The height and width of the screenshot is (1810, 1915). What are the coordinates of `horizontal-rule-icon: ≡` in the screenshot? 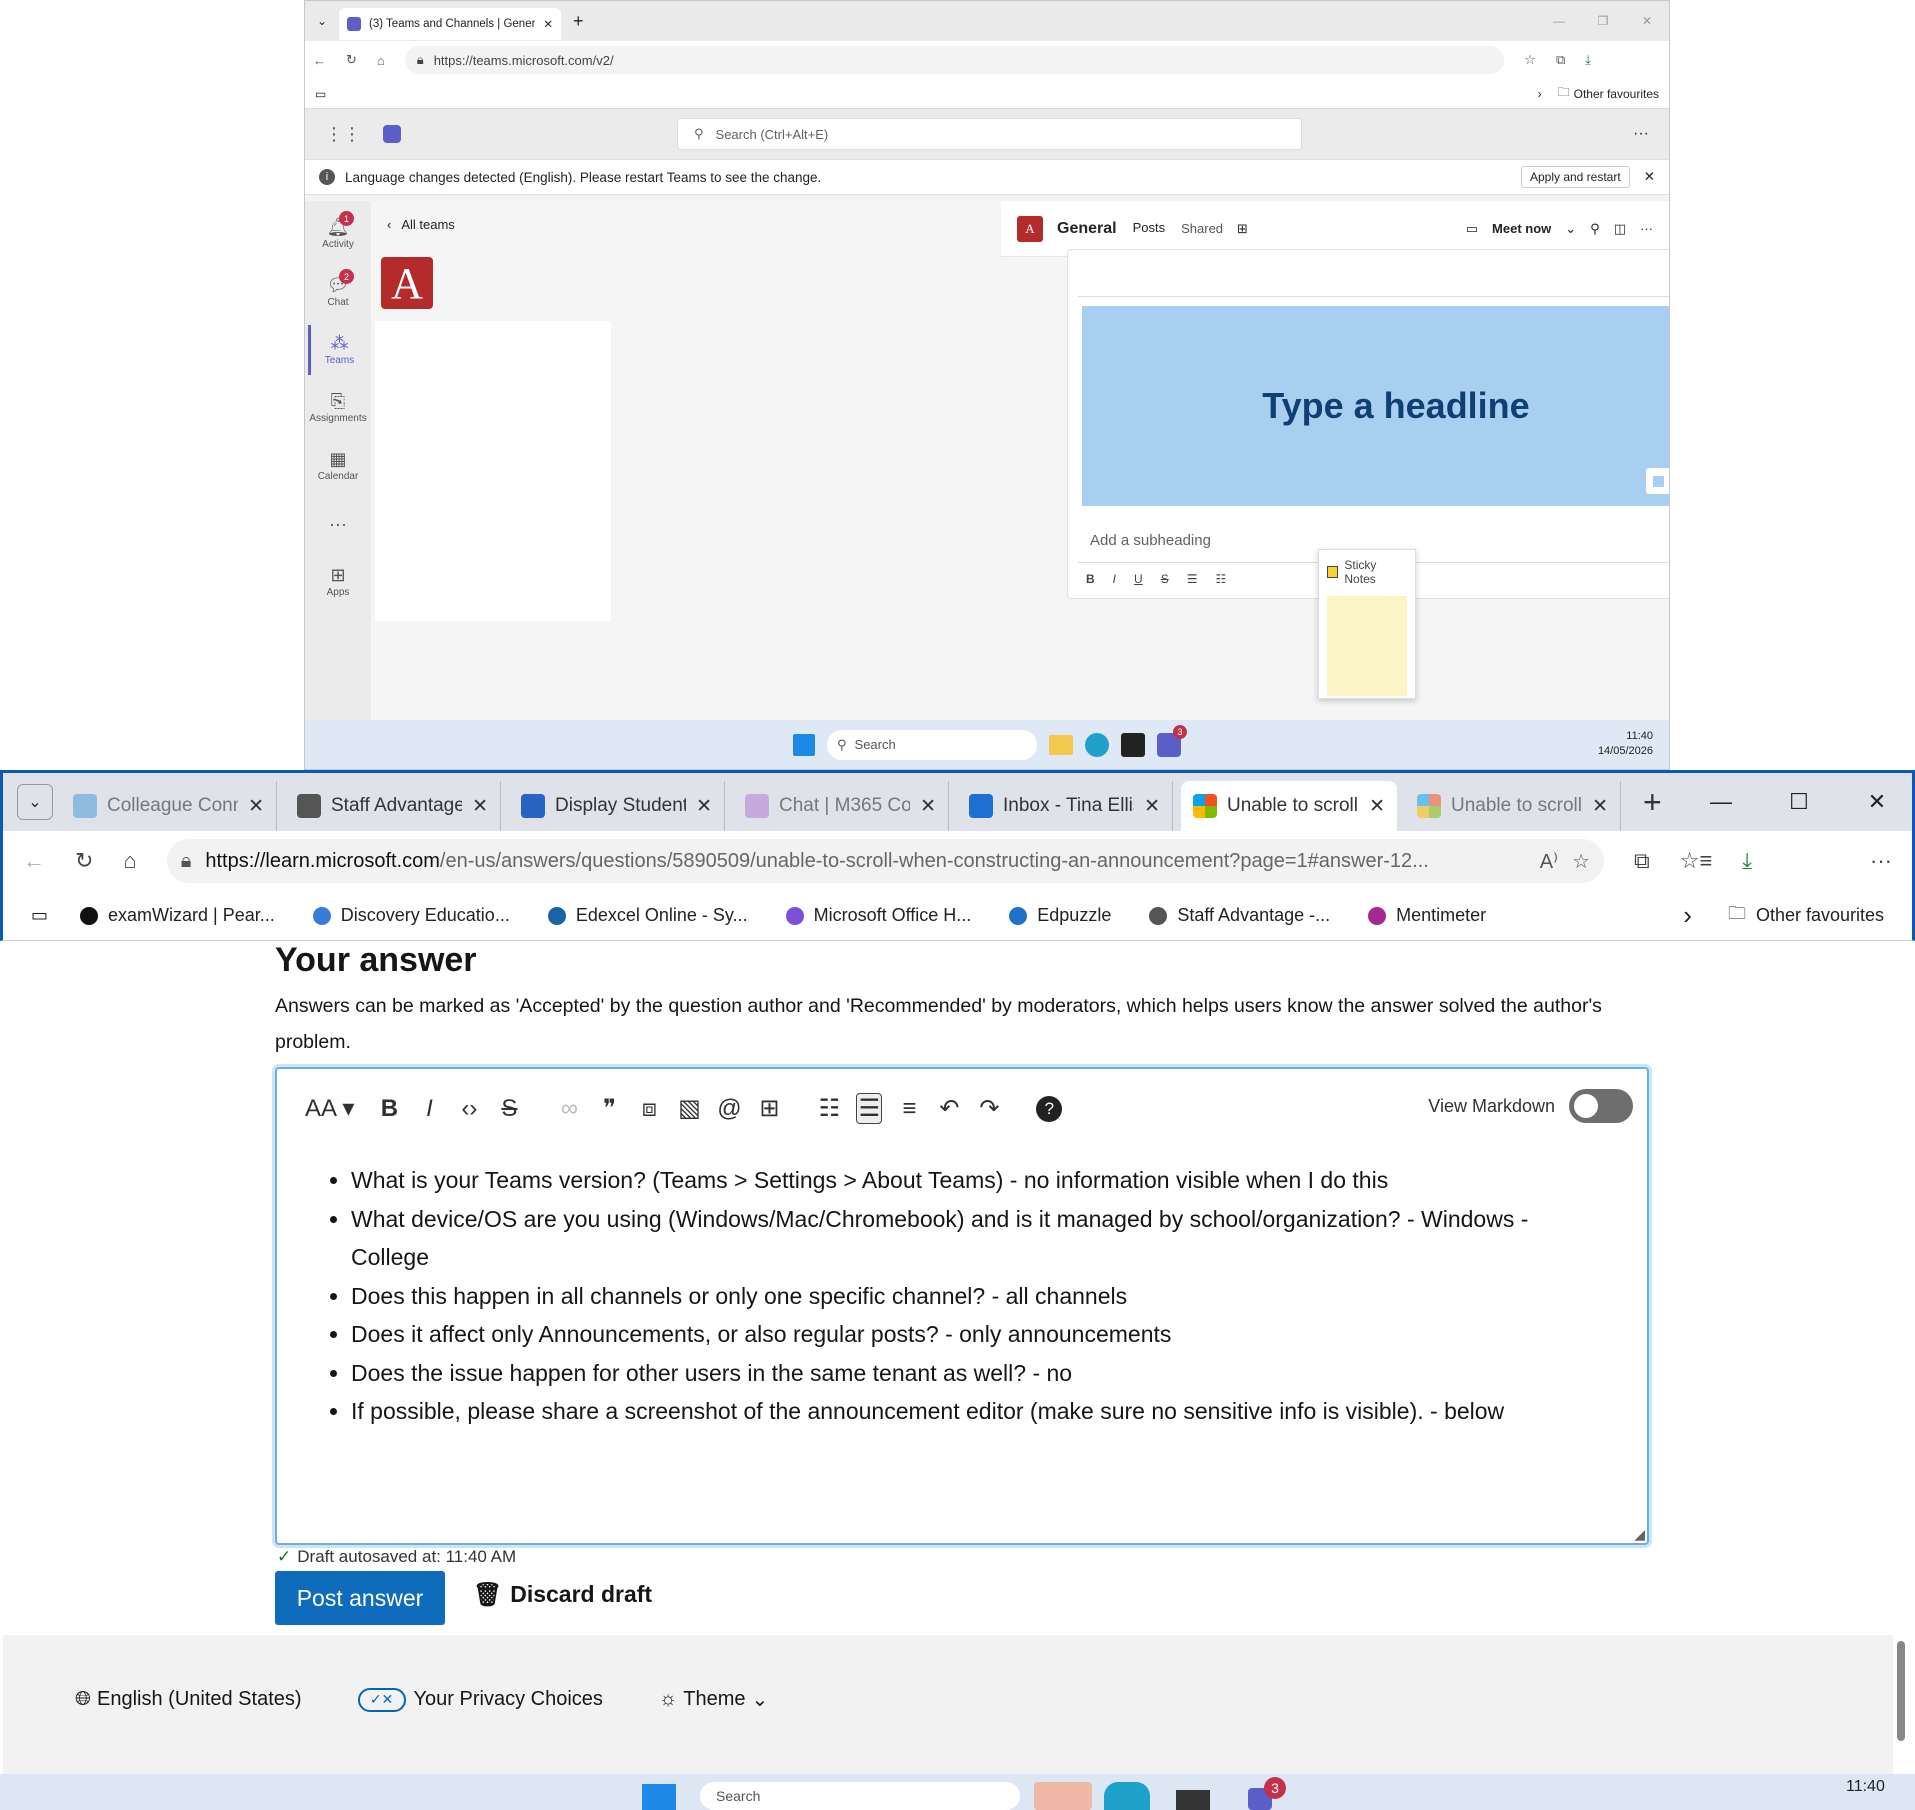 It's located at (909, 1109).